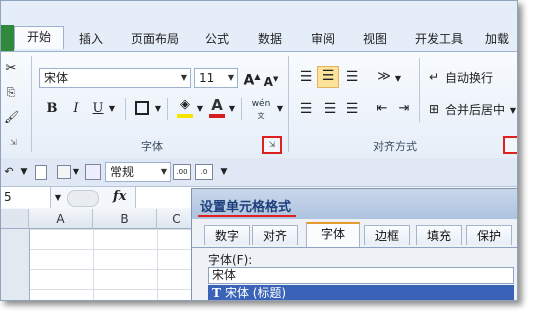  What do you see at coordinates (61, 219) in the screenshot?
I see `column-header-a: A` at bounding box center [61, 219].